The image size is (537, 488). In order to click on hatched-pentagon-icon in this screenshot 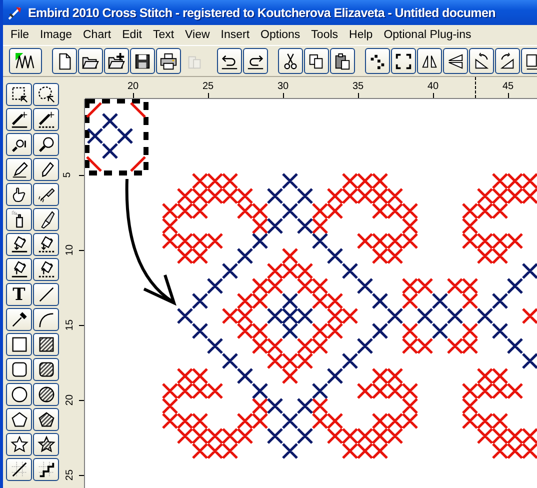, I will do `click(46, 419)`.